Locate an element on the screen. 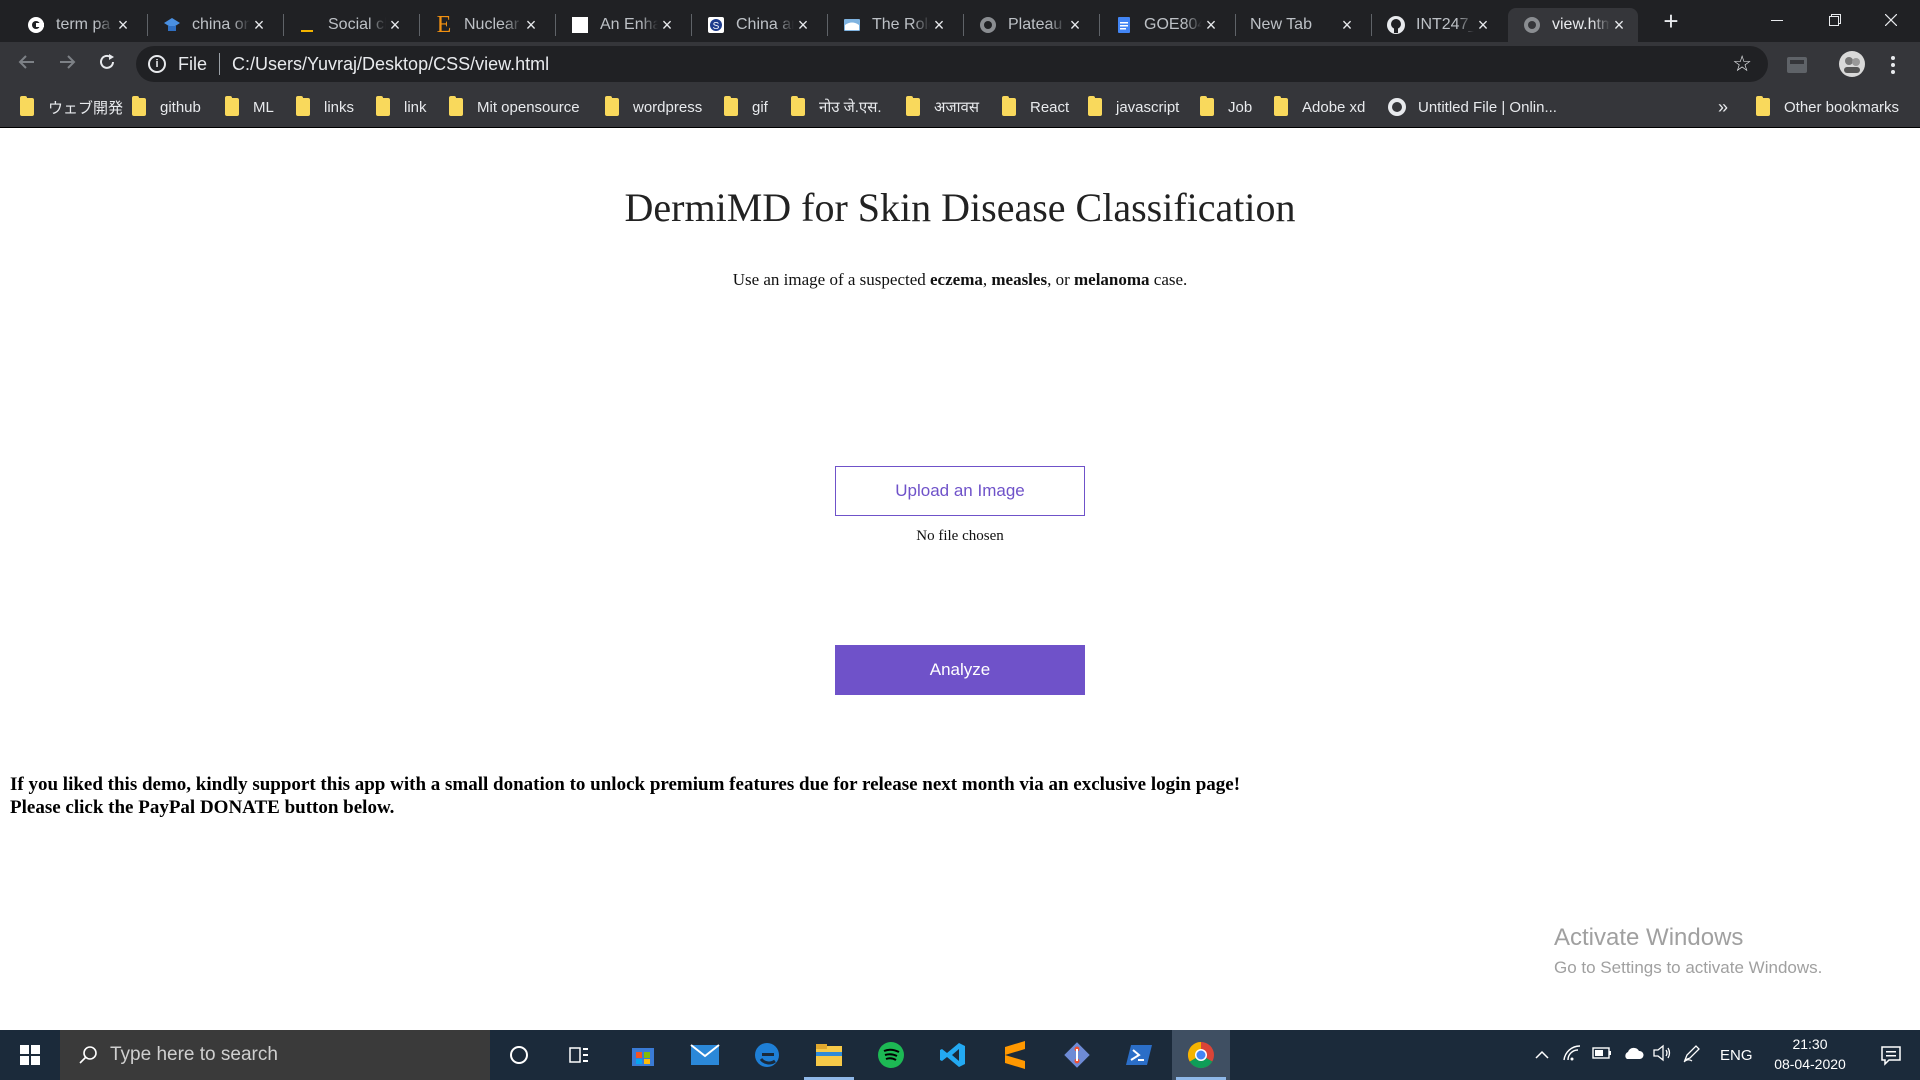 This screenshot has height=1080, width=1920. bookmark-folder: Job is located at coordinates (1226, 107).